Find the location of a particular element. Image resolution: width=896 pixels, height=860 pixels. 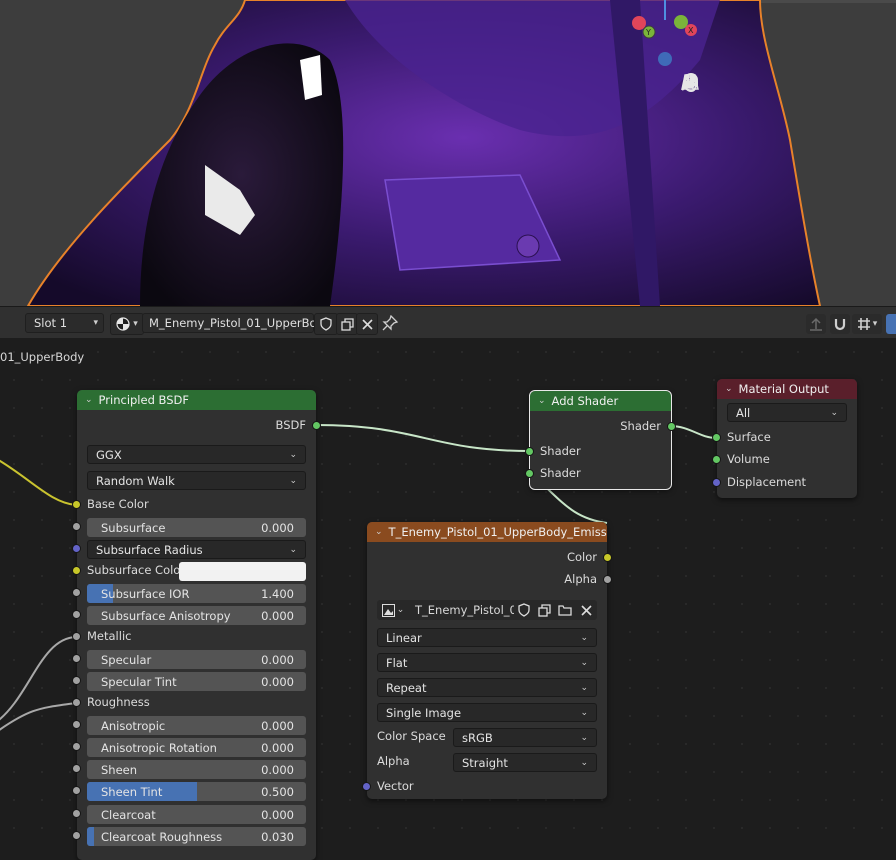

parent-node-tree-button is located at coordinates (816, 324).